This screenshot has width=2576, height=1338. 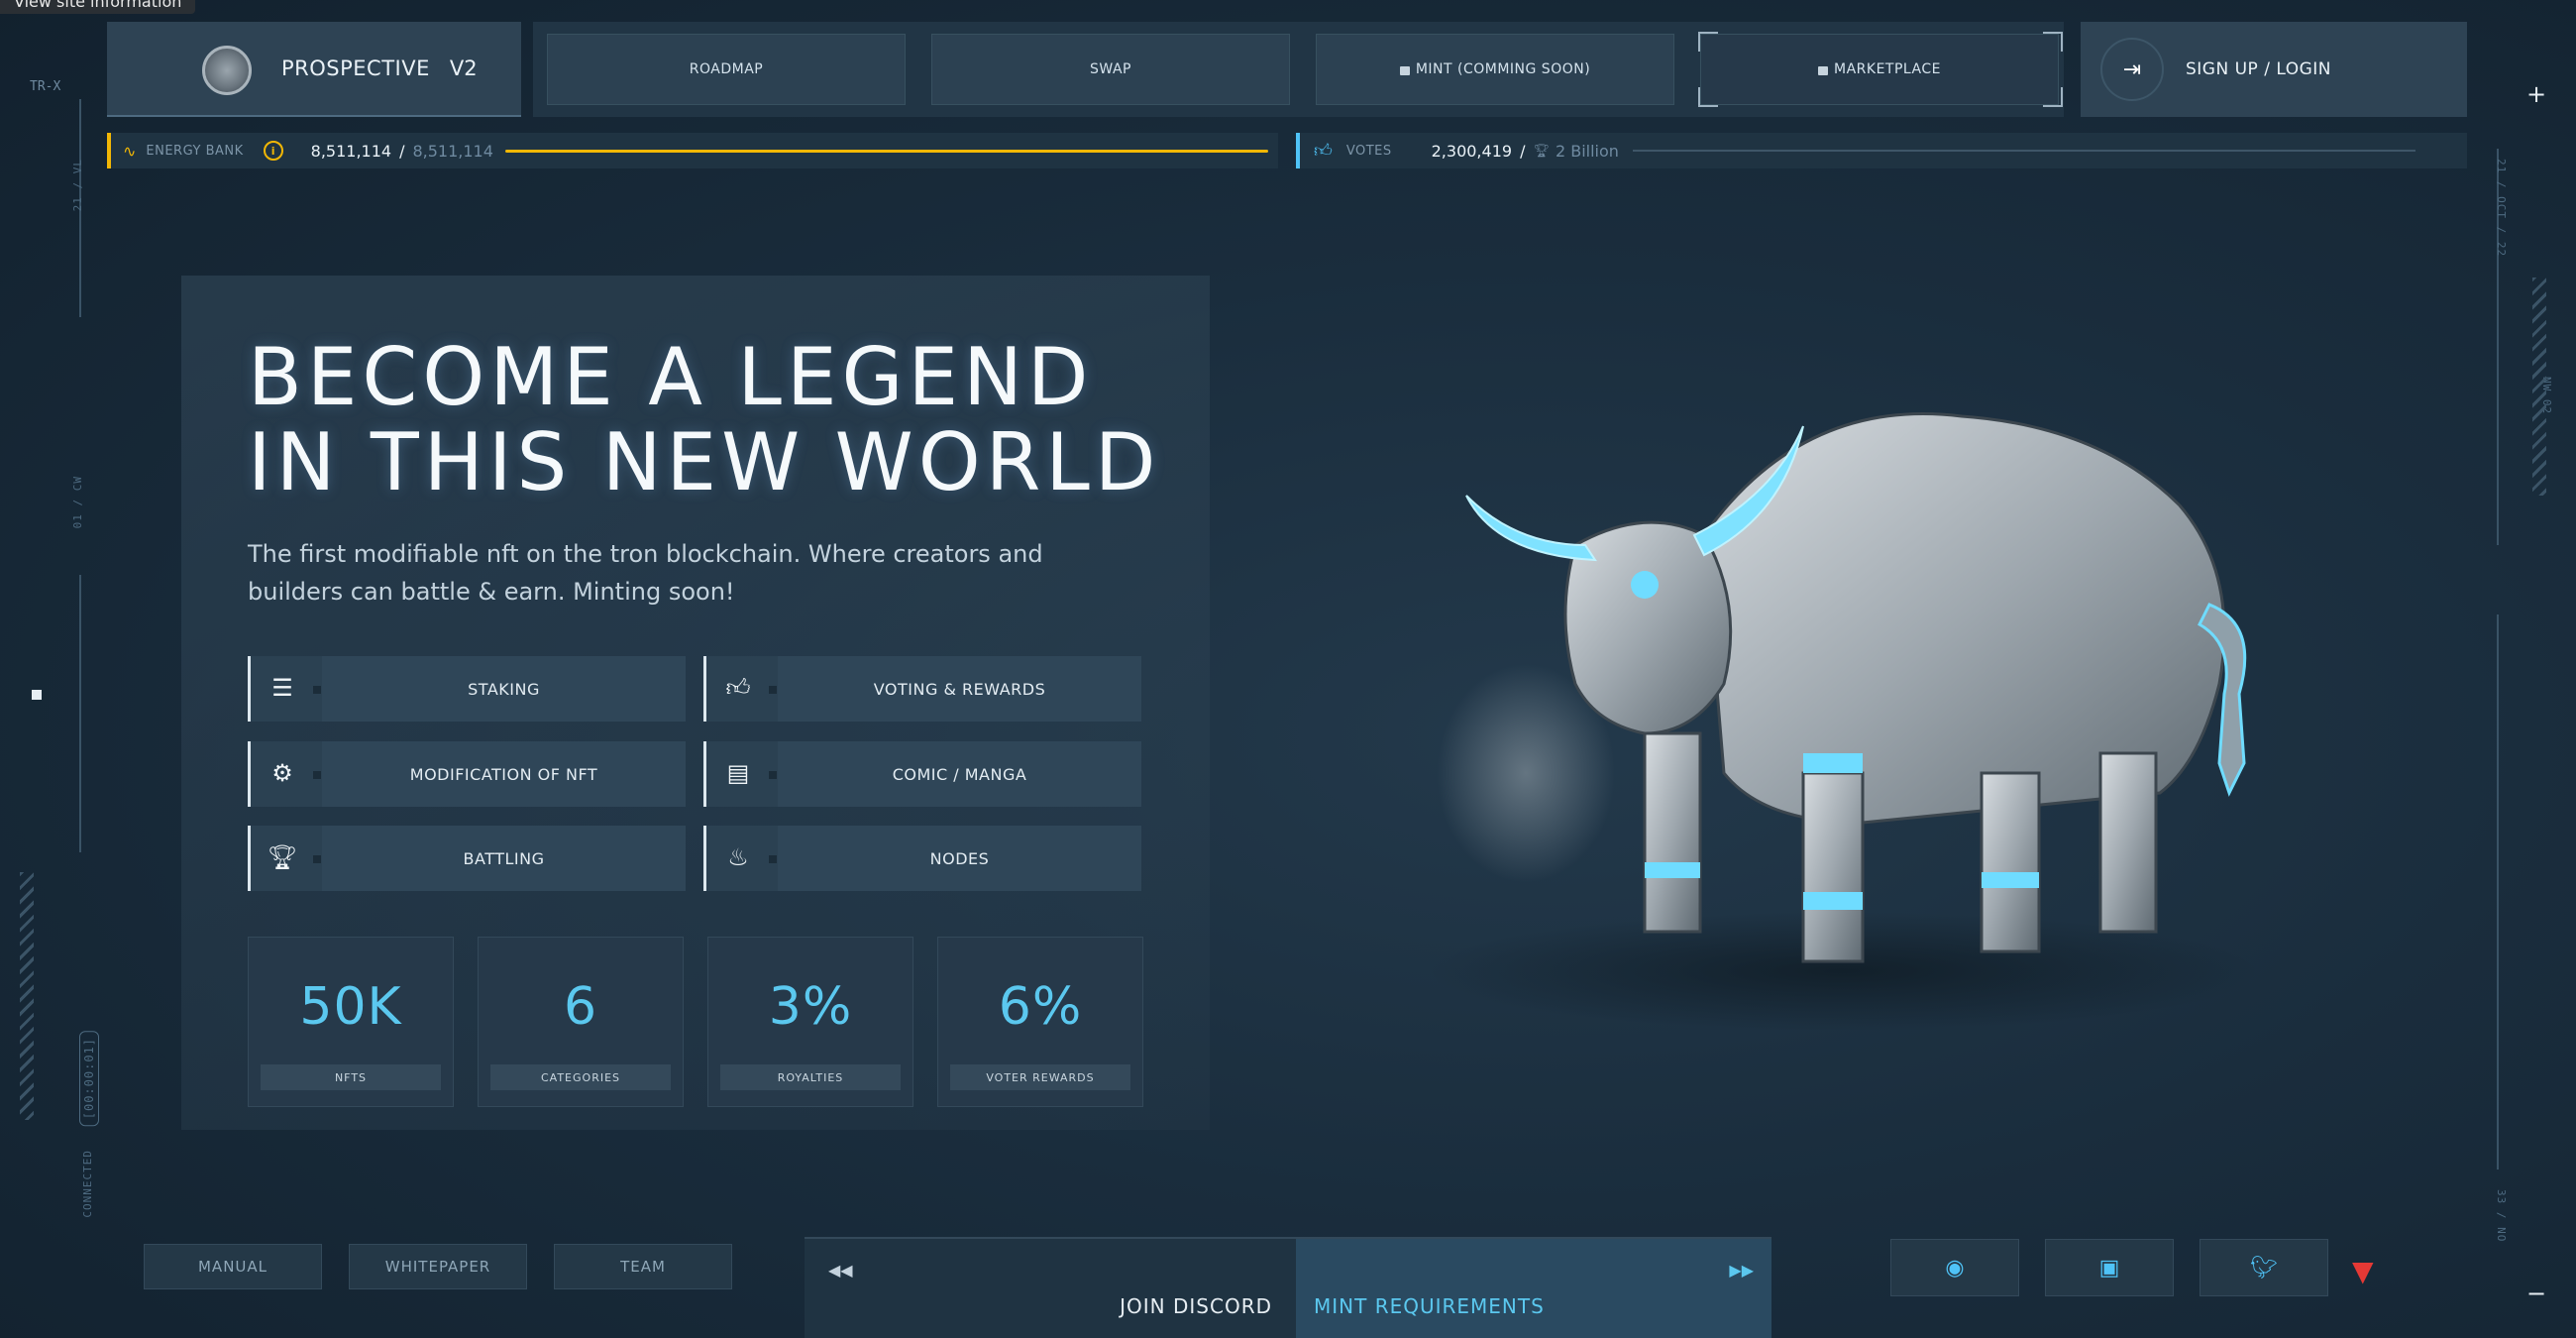 What do you see at coordinates (1673, 833) in the screenshot?
I see `front-left-leg` at bounding box center [1673, 833].